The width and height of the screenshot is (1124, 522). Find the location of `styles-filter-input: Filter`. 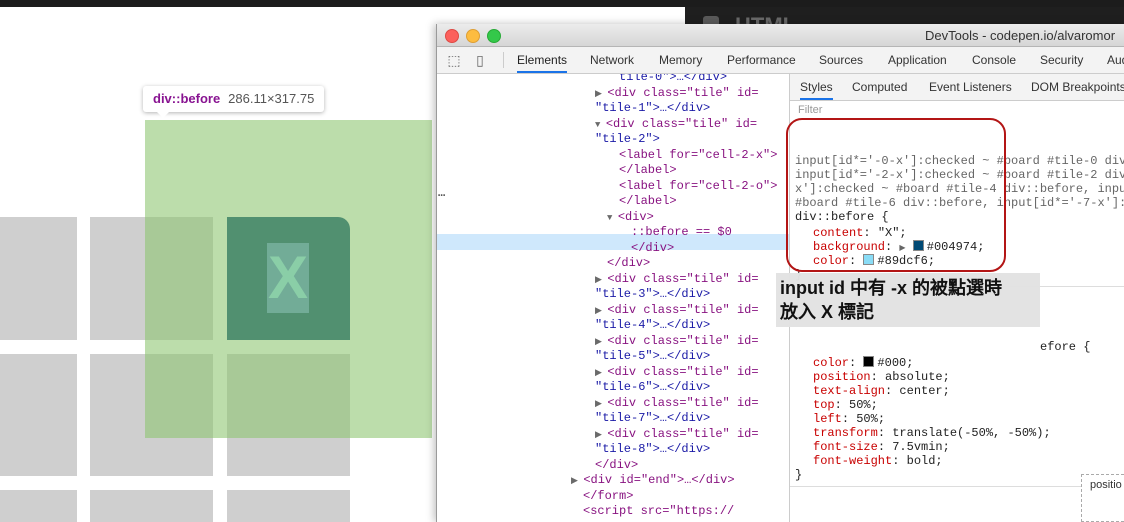

styles-filter-input: Filter is located at coordinates (810, 110).